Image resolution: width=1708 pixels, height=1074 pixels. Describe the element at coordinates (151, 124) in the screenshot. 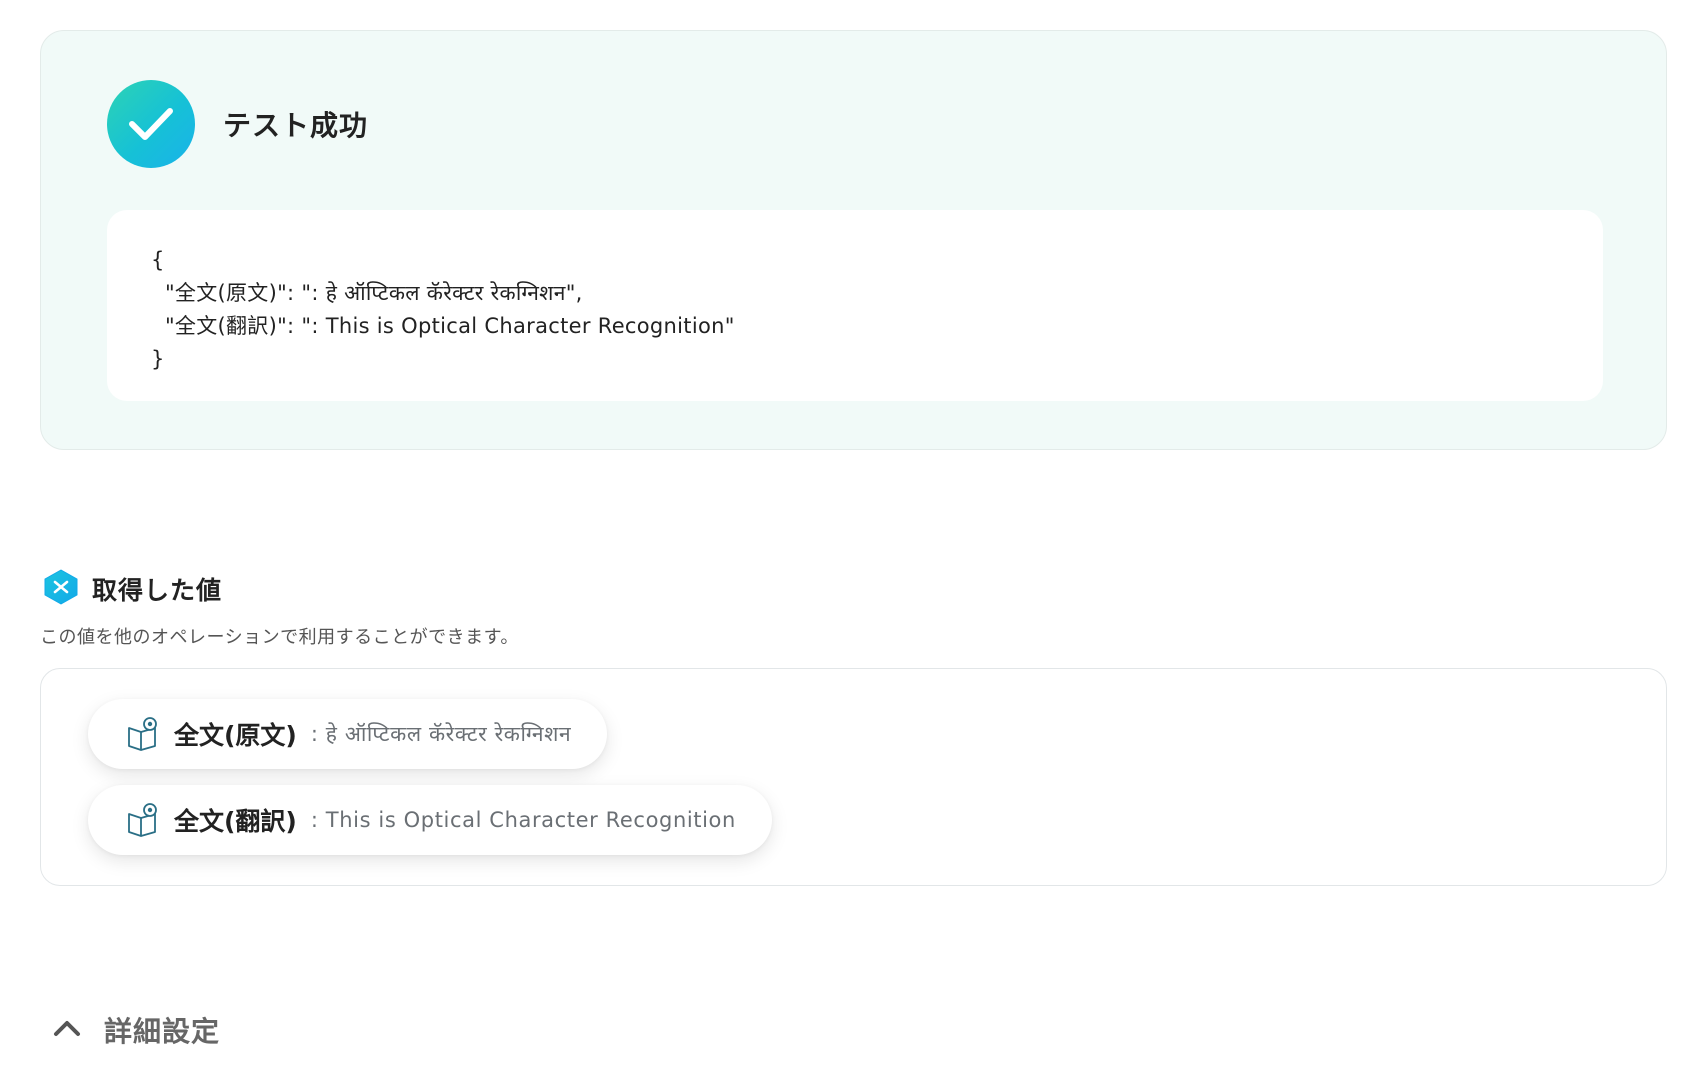

I see `check-circle-icon` at that location.